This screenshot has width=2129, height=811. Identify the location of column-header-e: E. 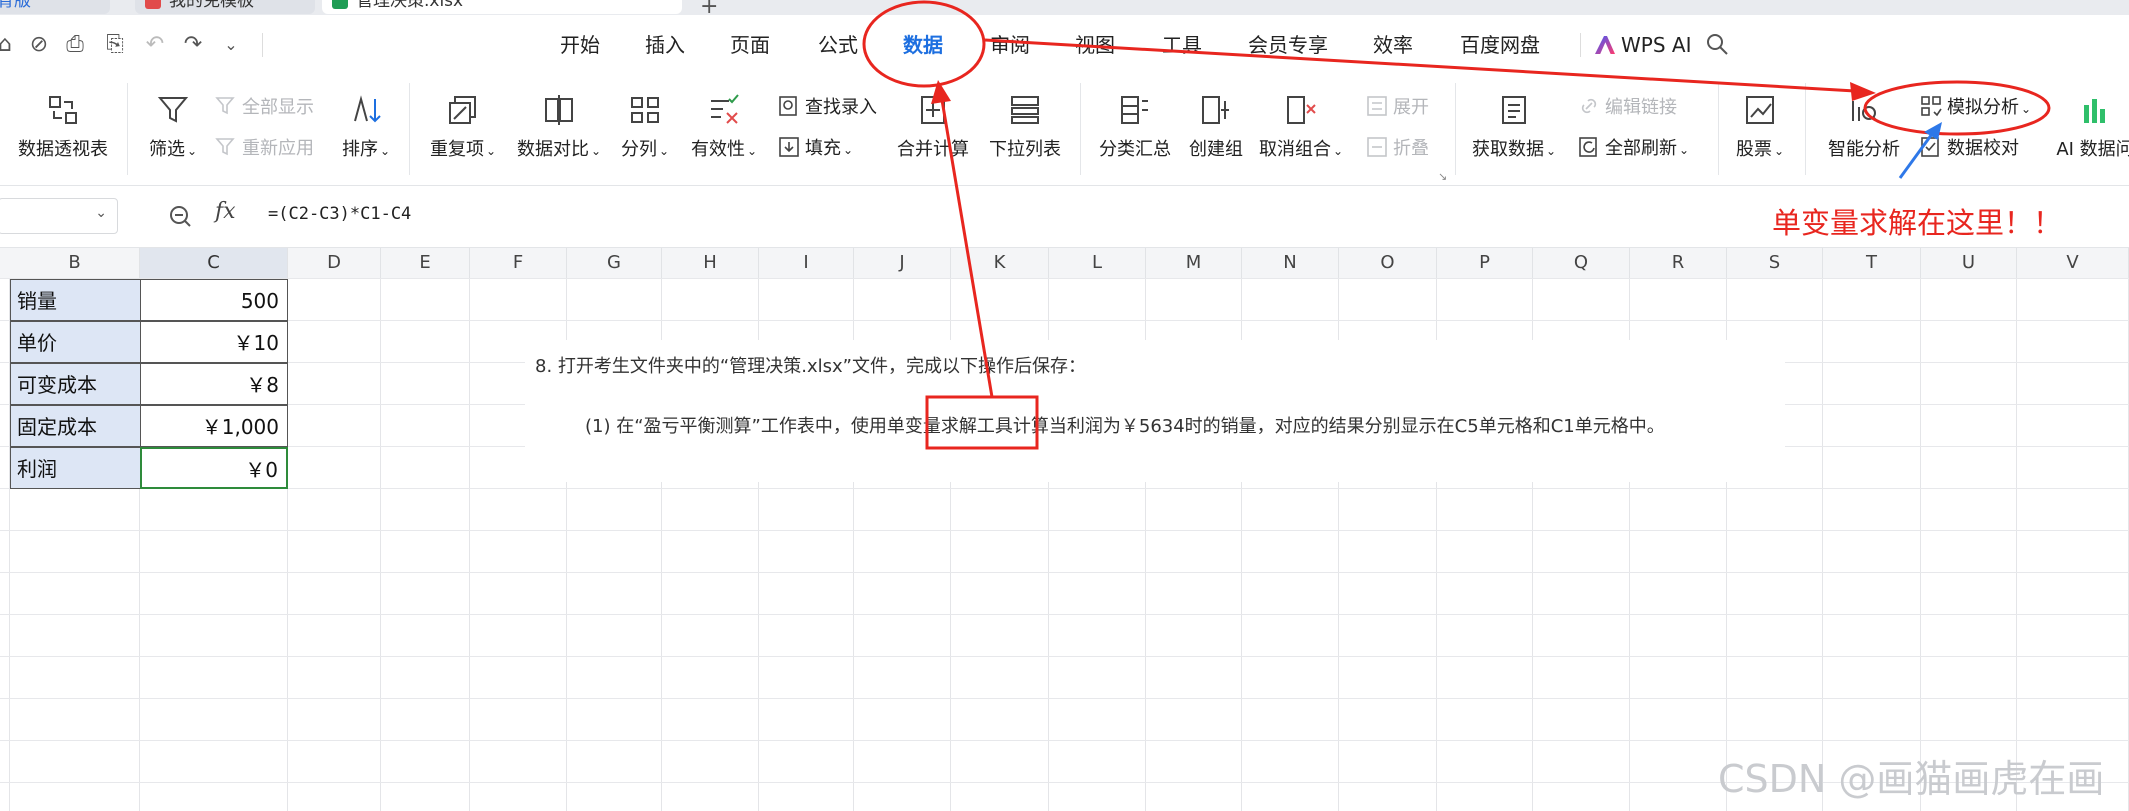
(425, 263).